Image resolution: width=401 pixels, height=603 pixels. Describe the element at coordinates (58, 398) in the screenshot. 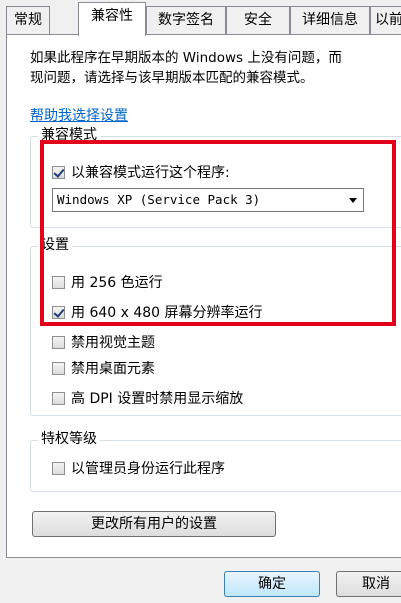

I see `setting-disable-dpi-checkbox` at that location.